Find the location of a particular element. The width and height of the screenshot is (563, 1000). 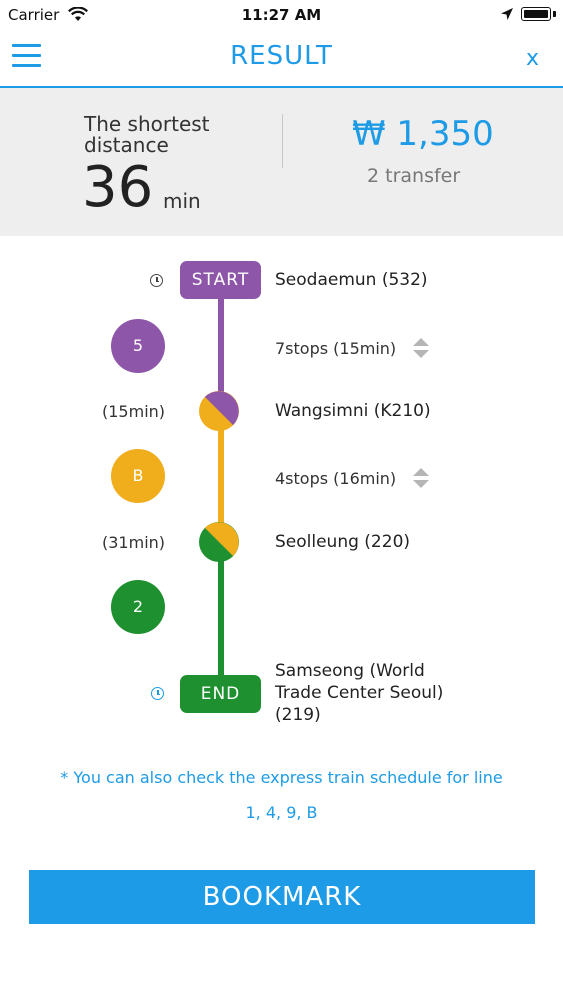

arrival-time-icon is located at coordinates (157, 693).